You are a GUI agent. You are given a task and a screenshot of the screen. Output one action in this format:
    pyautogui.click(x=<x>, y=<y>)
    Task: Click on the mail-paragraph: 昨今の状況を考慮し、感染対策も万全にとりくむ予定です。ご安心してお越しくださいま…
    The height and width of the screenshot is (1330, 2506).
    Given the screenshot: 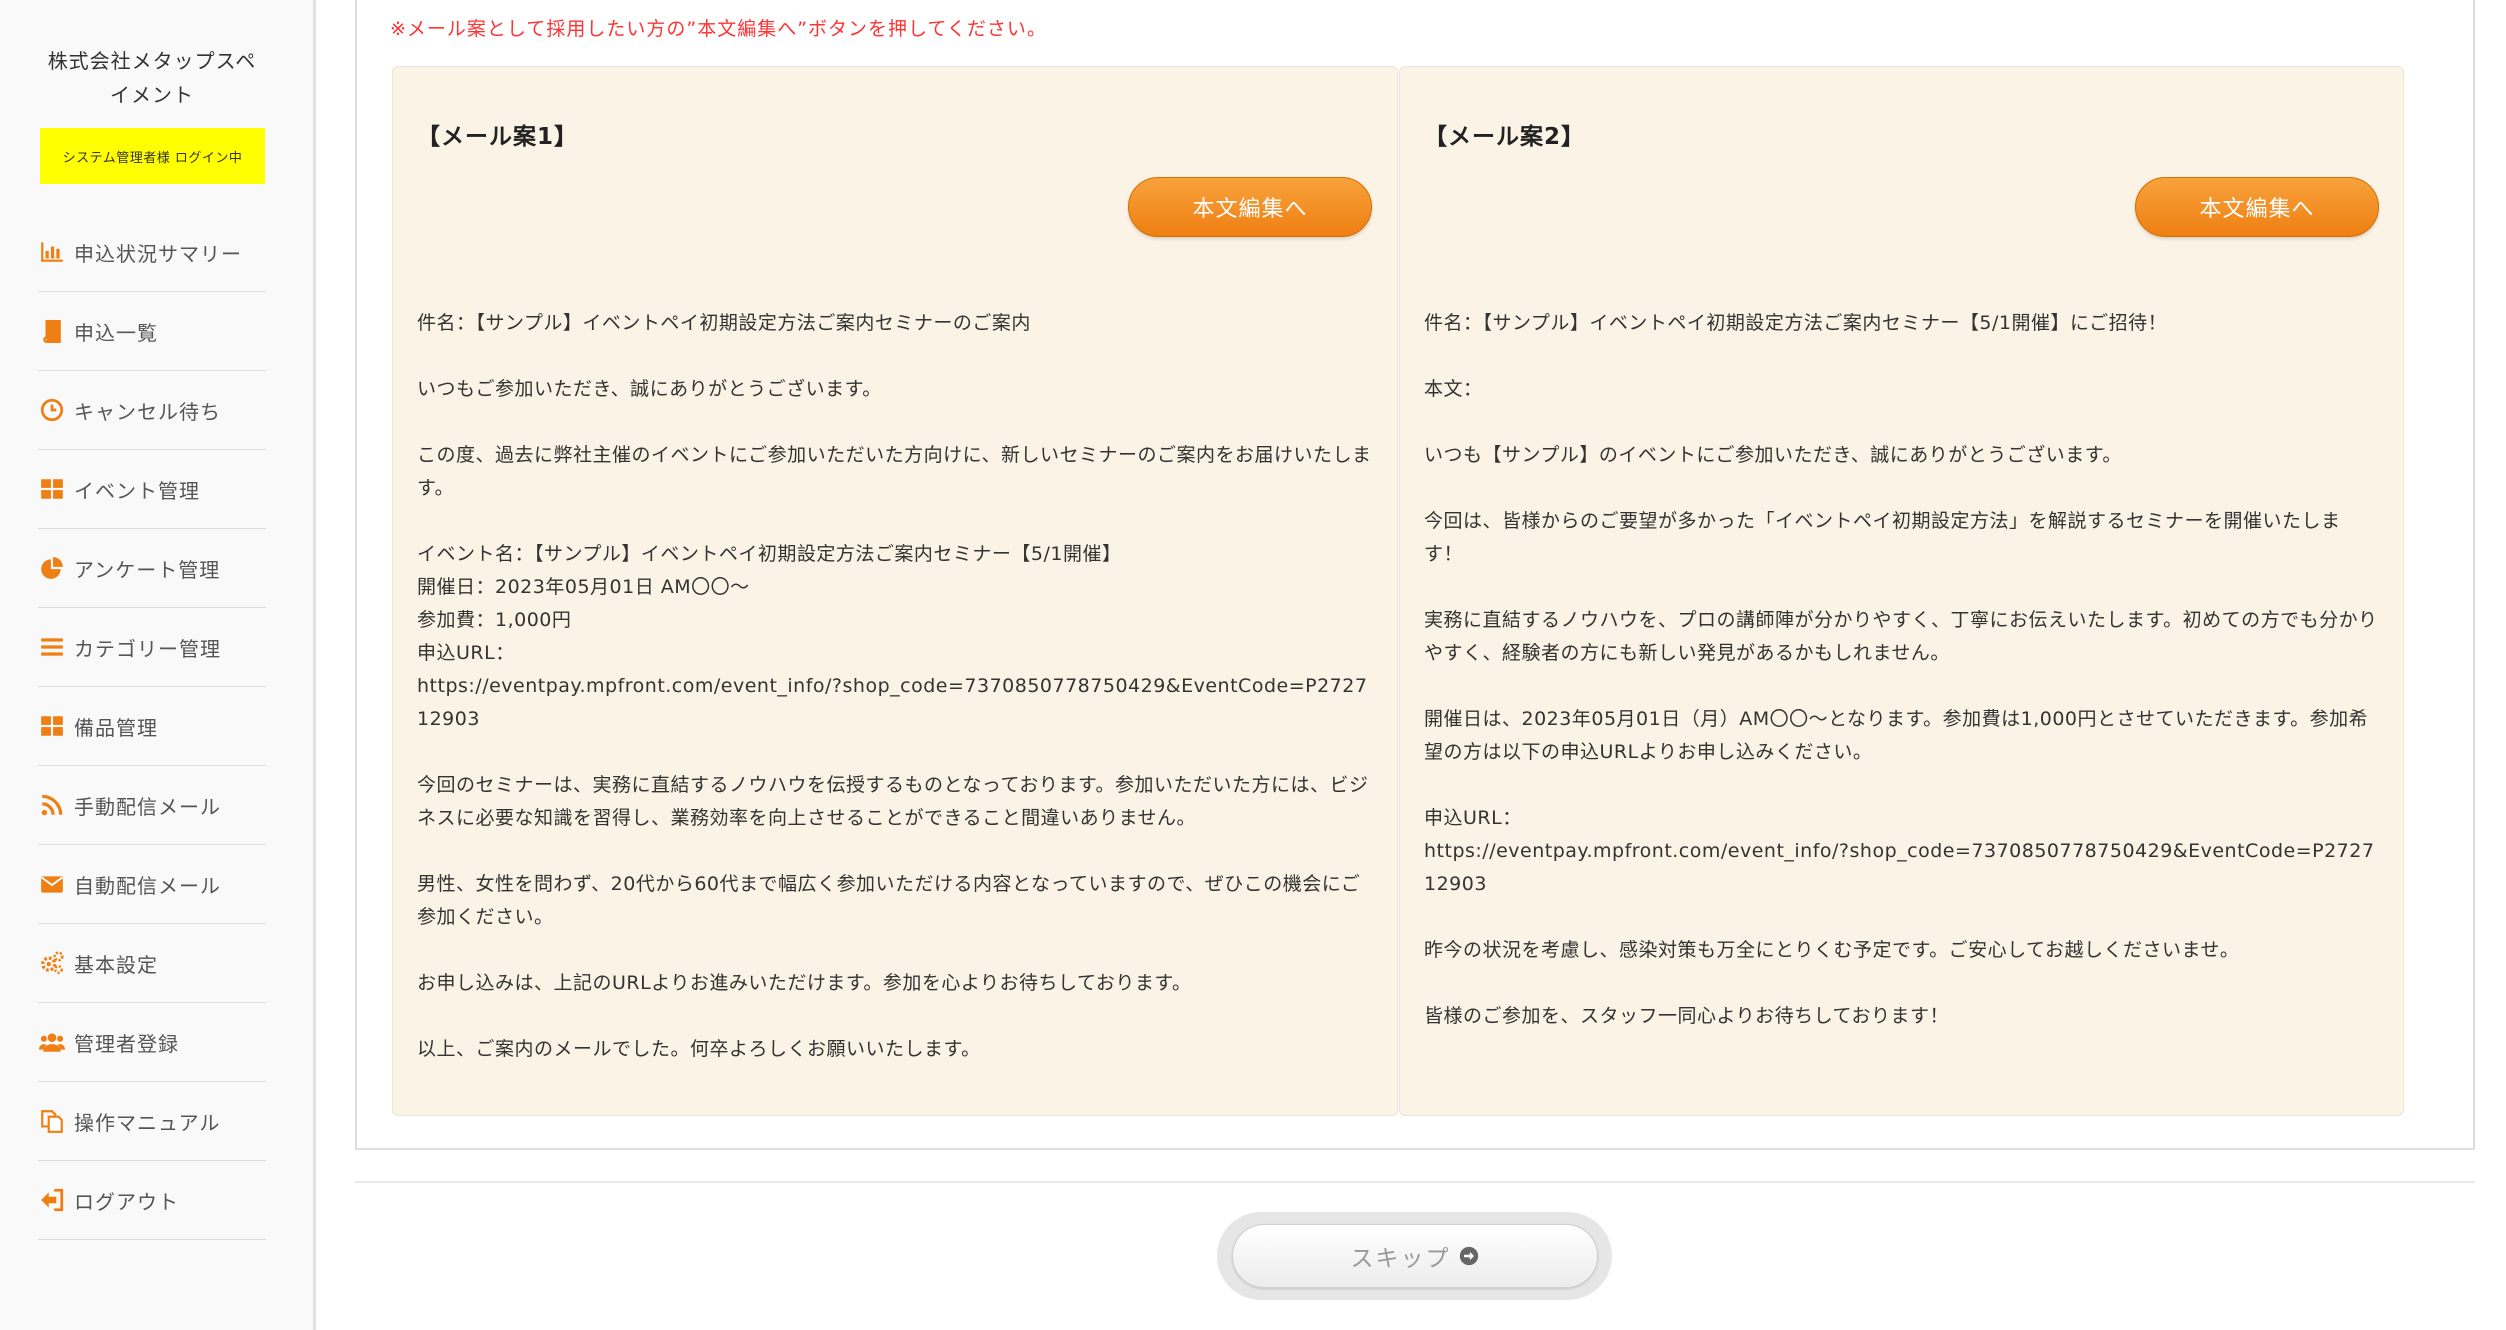 What is the action you would take?
    pyautogui.click(x=1832, y=950)
    